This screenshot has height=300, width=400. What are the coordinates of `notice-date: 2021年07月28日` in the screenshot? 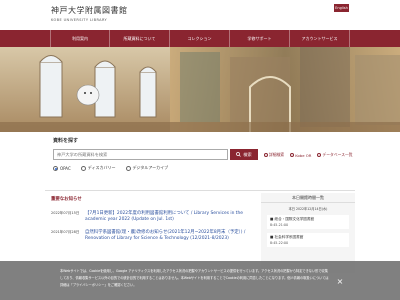 It's located at (65, 232).